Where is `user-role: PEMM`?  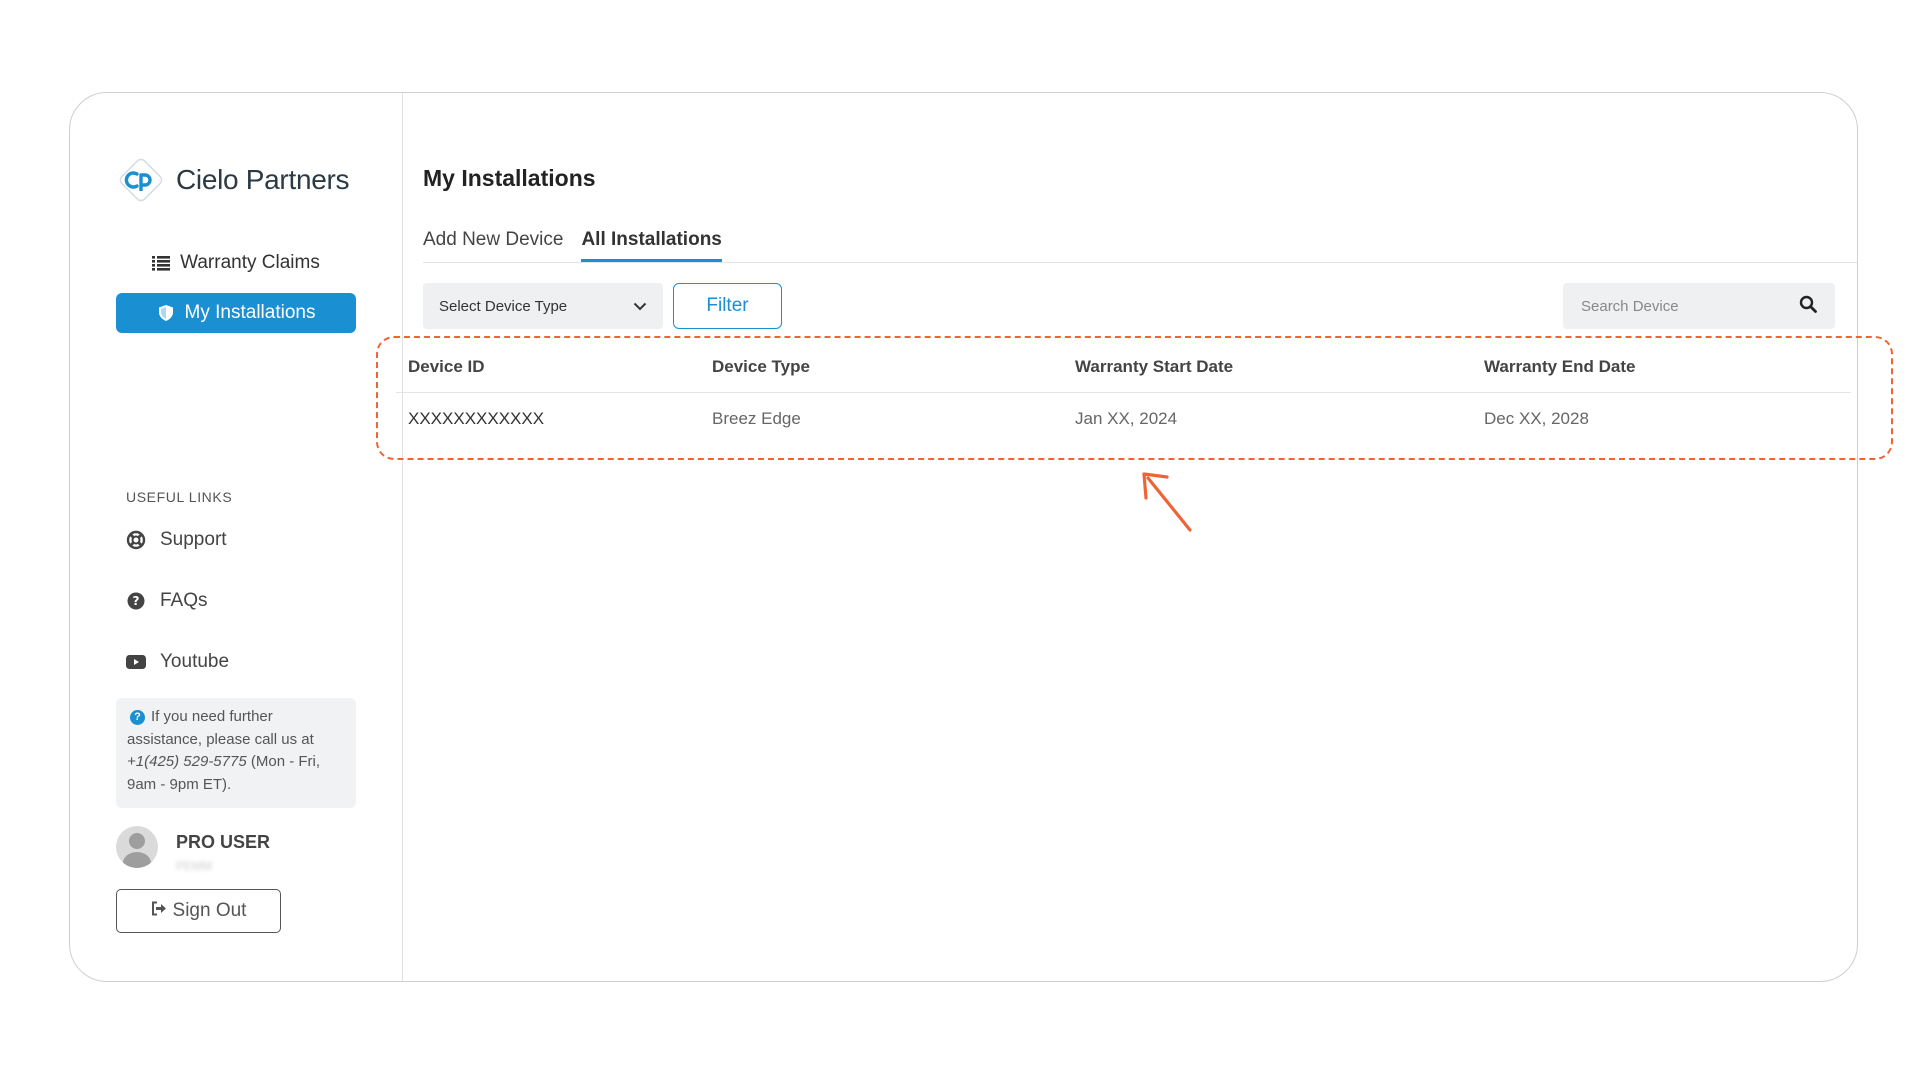
user-role: PEMM is located at coordinates (194, 866).